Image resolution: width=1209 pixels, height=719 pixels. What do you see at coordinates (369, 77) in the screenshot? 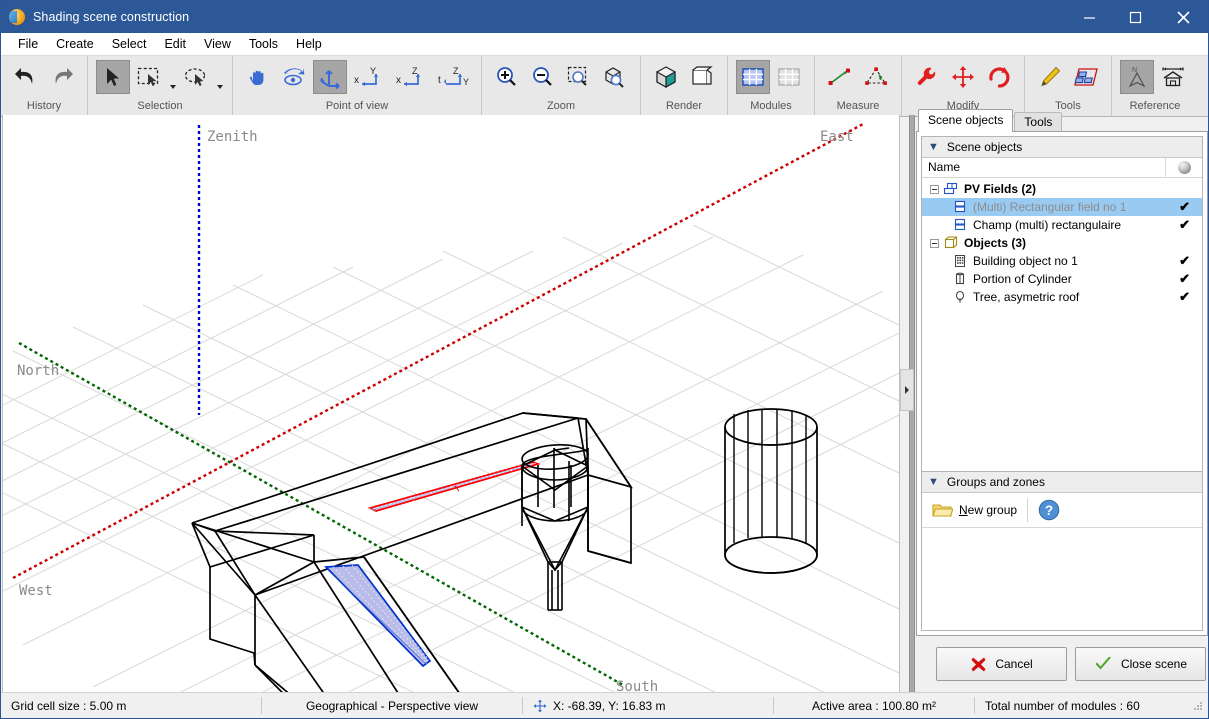
I see `view-xy-icon: x Y` at bounding box center [369, 77].